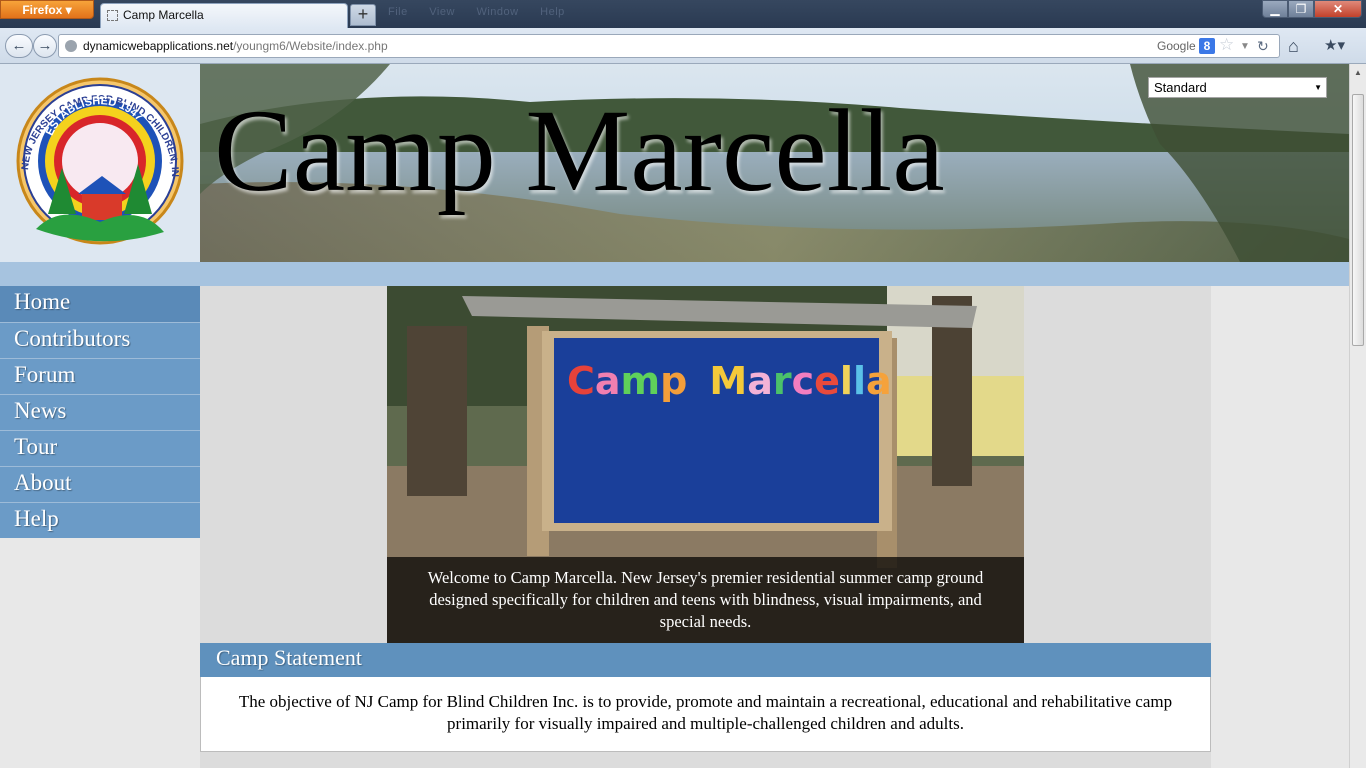  Describe the element at coordinates (112, 15) in the screenshot. I see `page-favicon-icon` at that location.